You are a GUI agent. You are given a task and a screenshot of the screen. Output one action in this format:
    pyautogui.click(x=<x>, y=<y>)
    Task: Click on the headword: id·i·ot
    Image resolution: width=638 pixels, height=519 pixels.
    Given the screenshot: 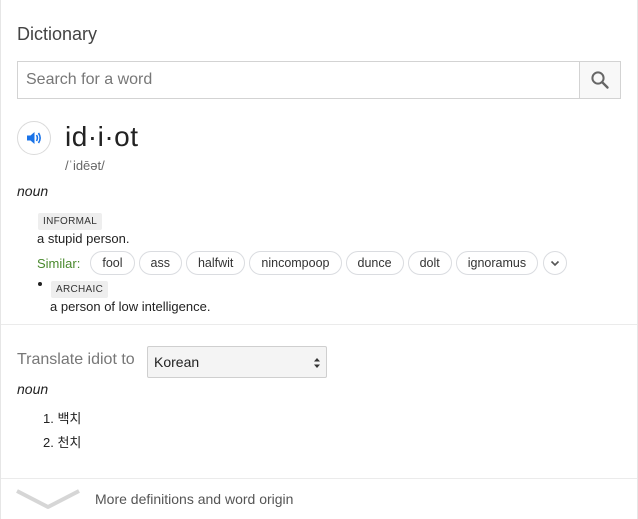 What is the action you would take?
    pyautogui.click(x=102, y=136)
    